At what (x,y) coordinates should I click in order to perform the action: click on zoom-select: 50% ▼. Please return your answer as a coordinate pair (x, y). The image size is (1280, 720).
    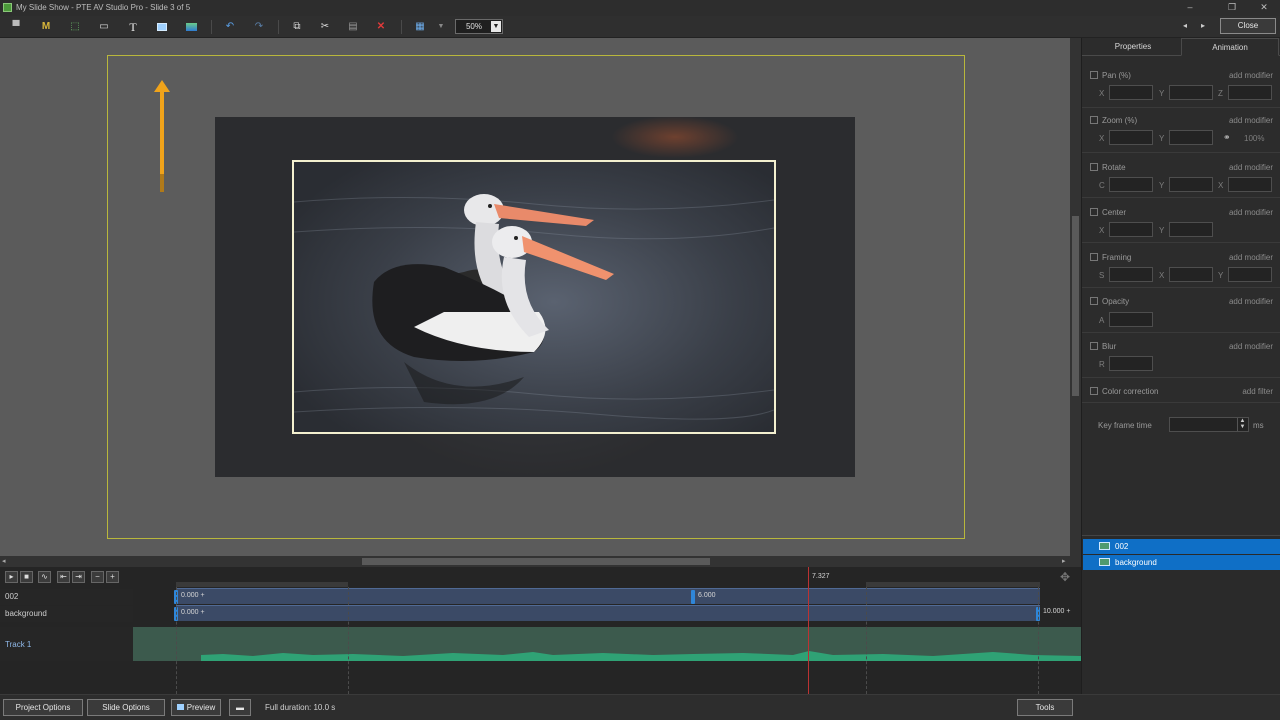
    Looking at the image, I should click on (479, 26).